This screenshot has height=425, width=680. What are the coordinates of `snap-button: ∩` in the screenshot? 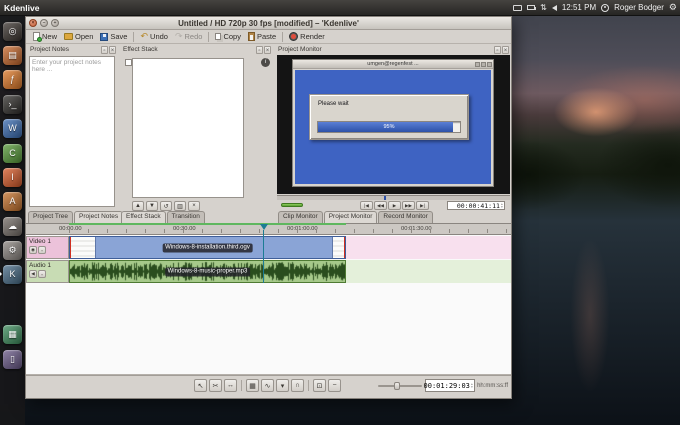 It's located at (297, 385).